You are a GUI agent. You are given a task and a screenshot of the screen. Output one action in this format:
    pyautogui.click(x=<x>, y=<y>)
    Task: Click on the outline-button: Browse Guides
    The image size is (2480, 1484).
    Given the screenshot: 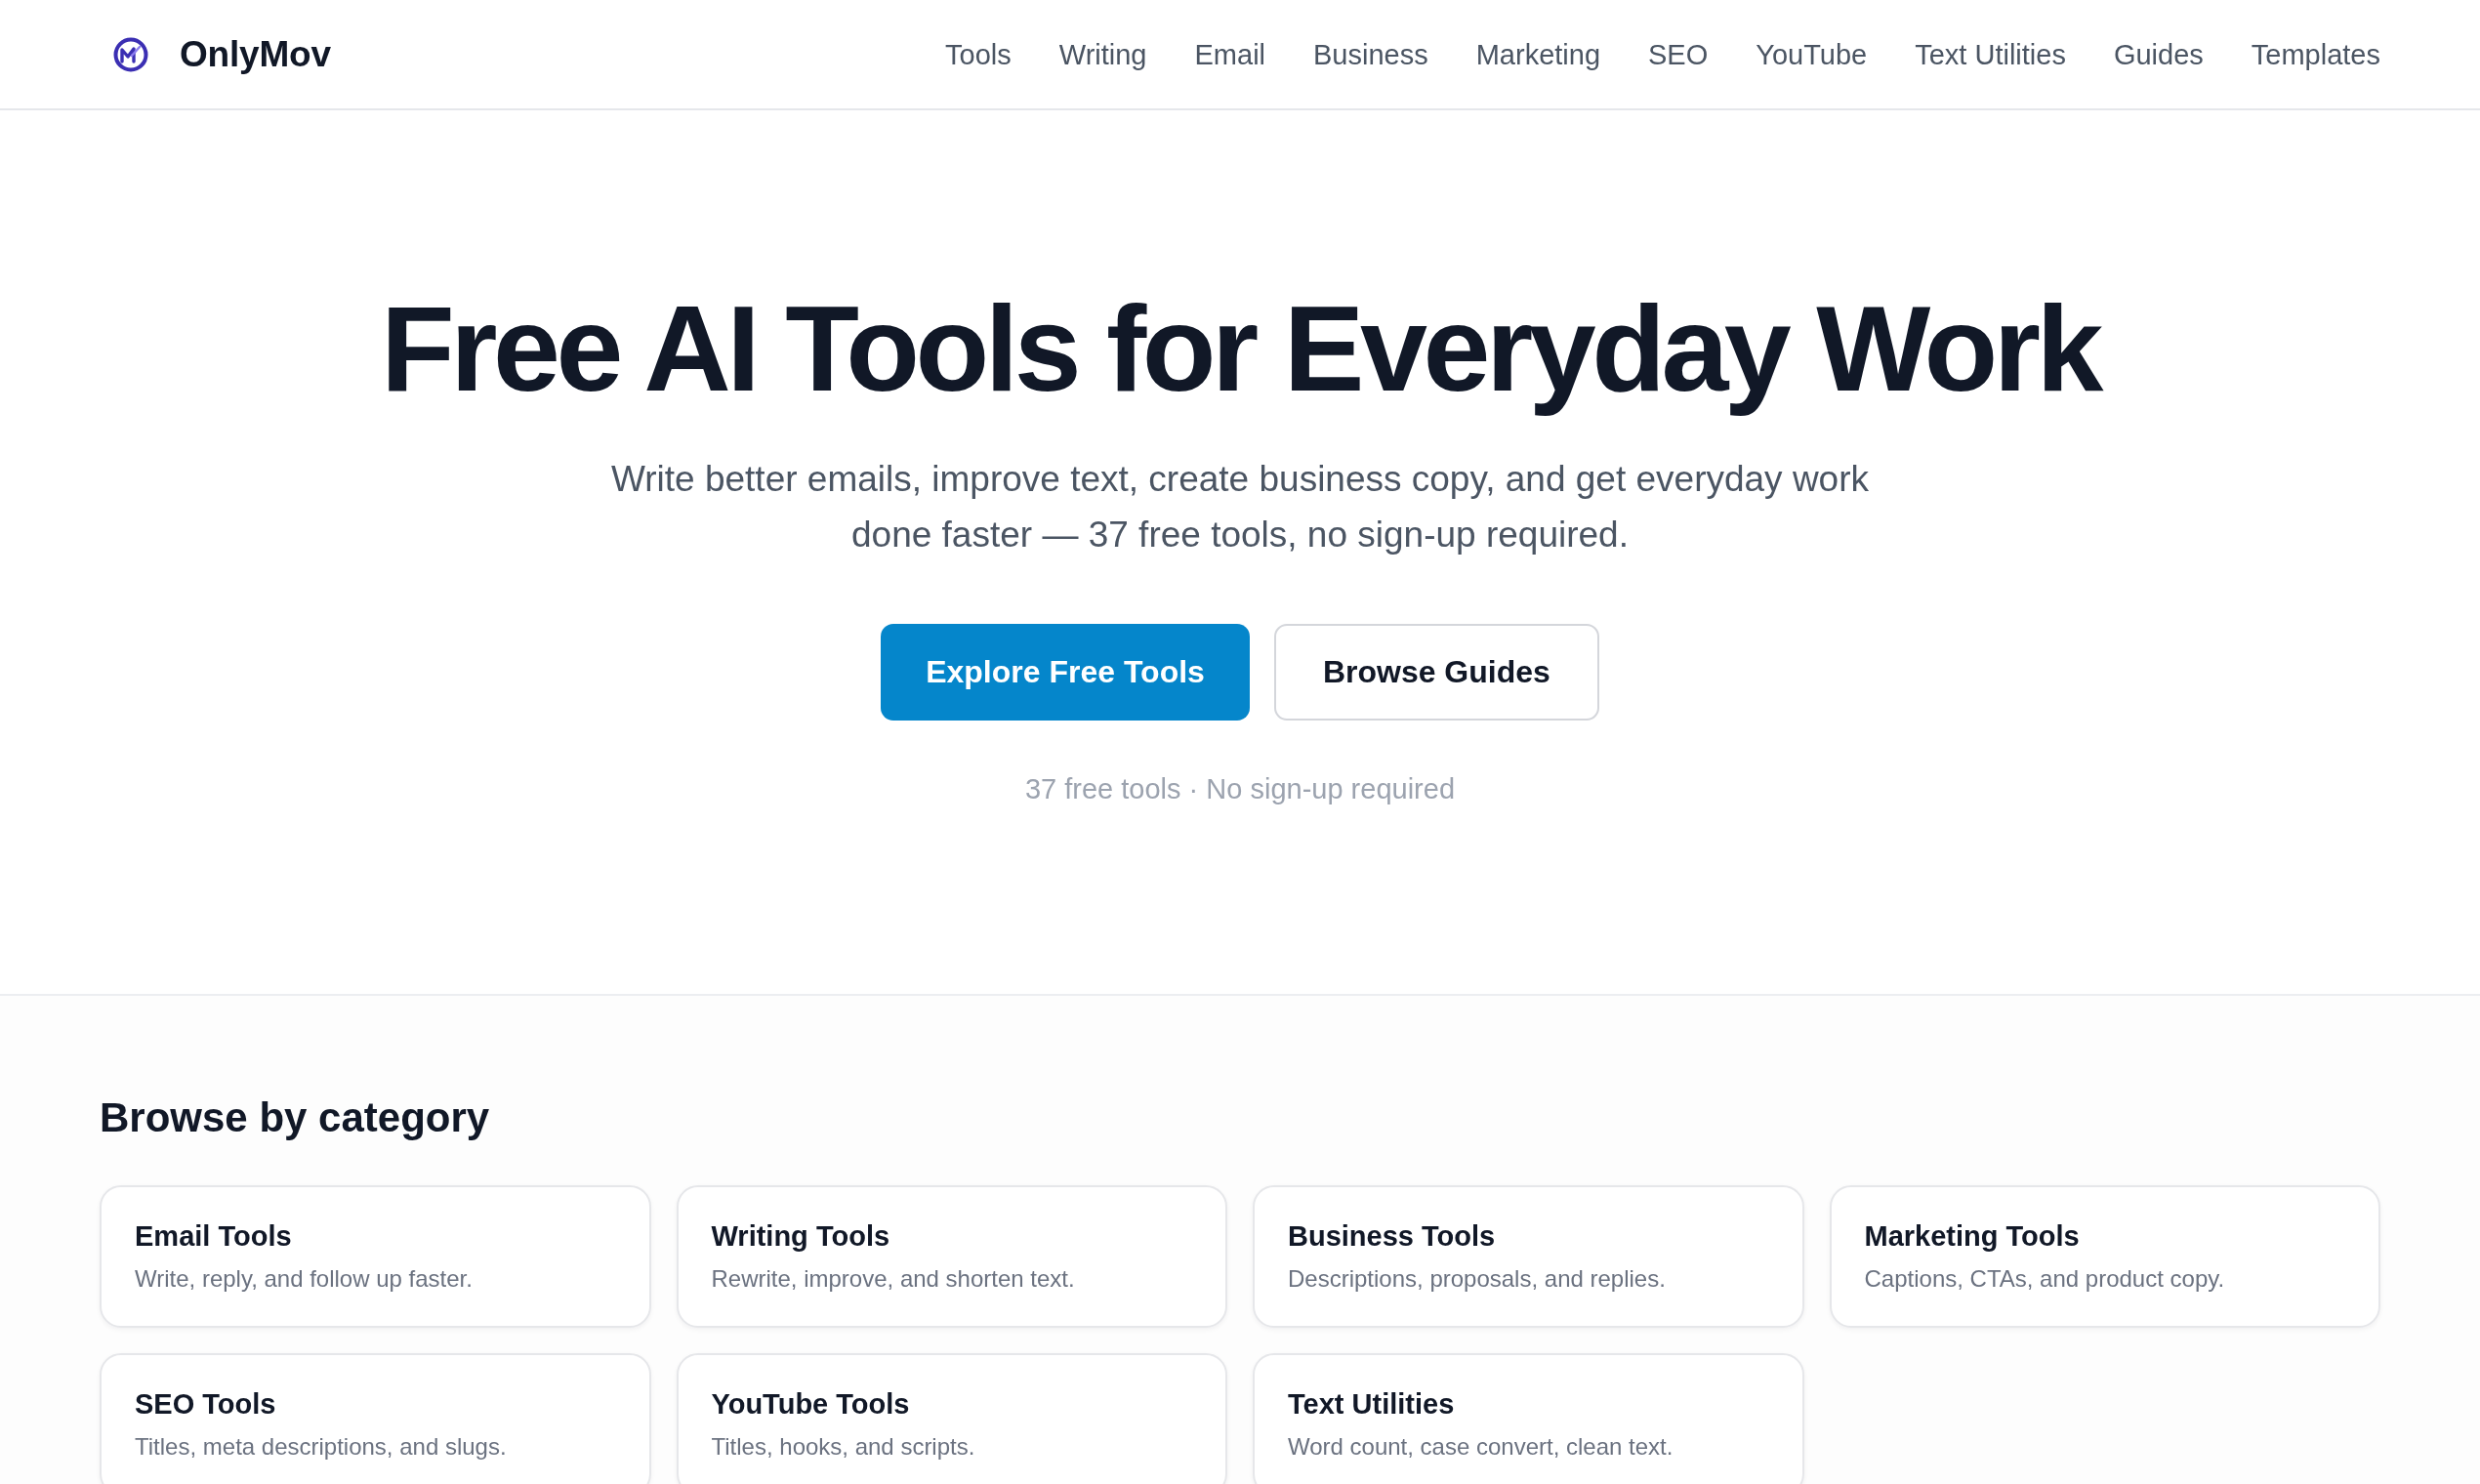 What is the action you would take?
    pyautogui.click(x=1436, y=673)
    